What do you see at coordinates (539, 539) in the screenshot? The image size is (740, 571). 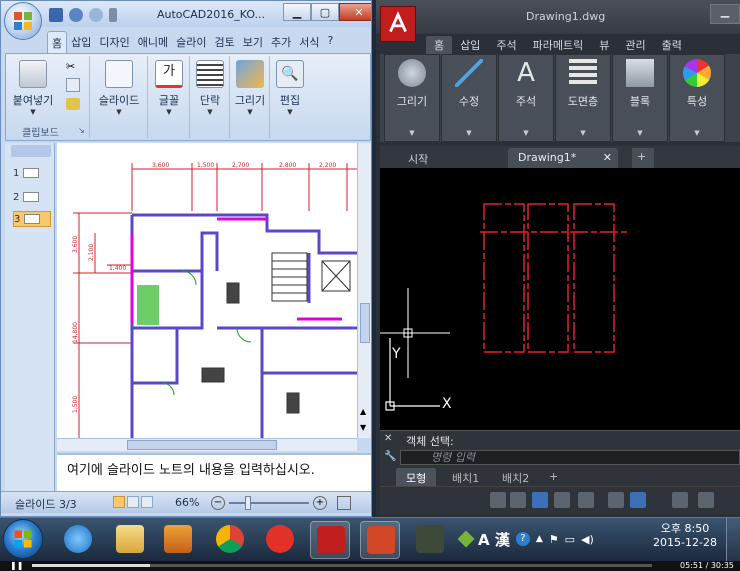 I see `tray-expand-icon: ▲` at bounding box center [539, 539].